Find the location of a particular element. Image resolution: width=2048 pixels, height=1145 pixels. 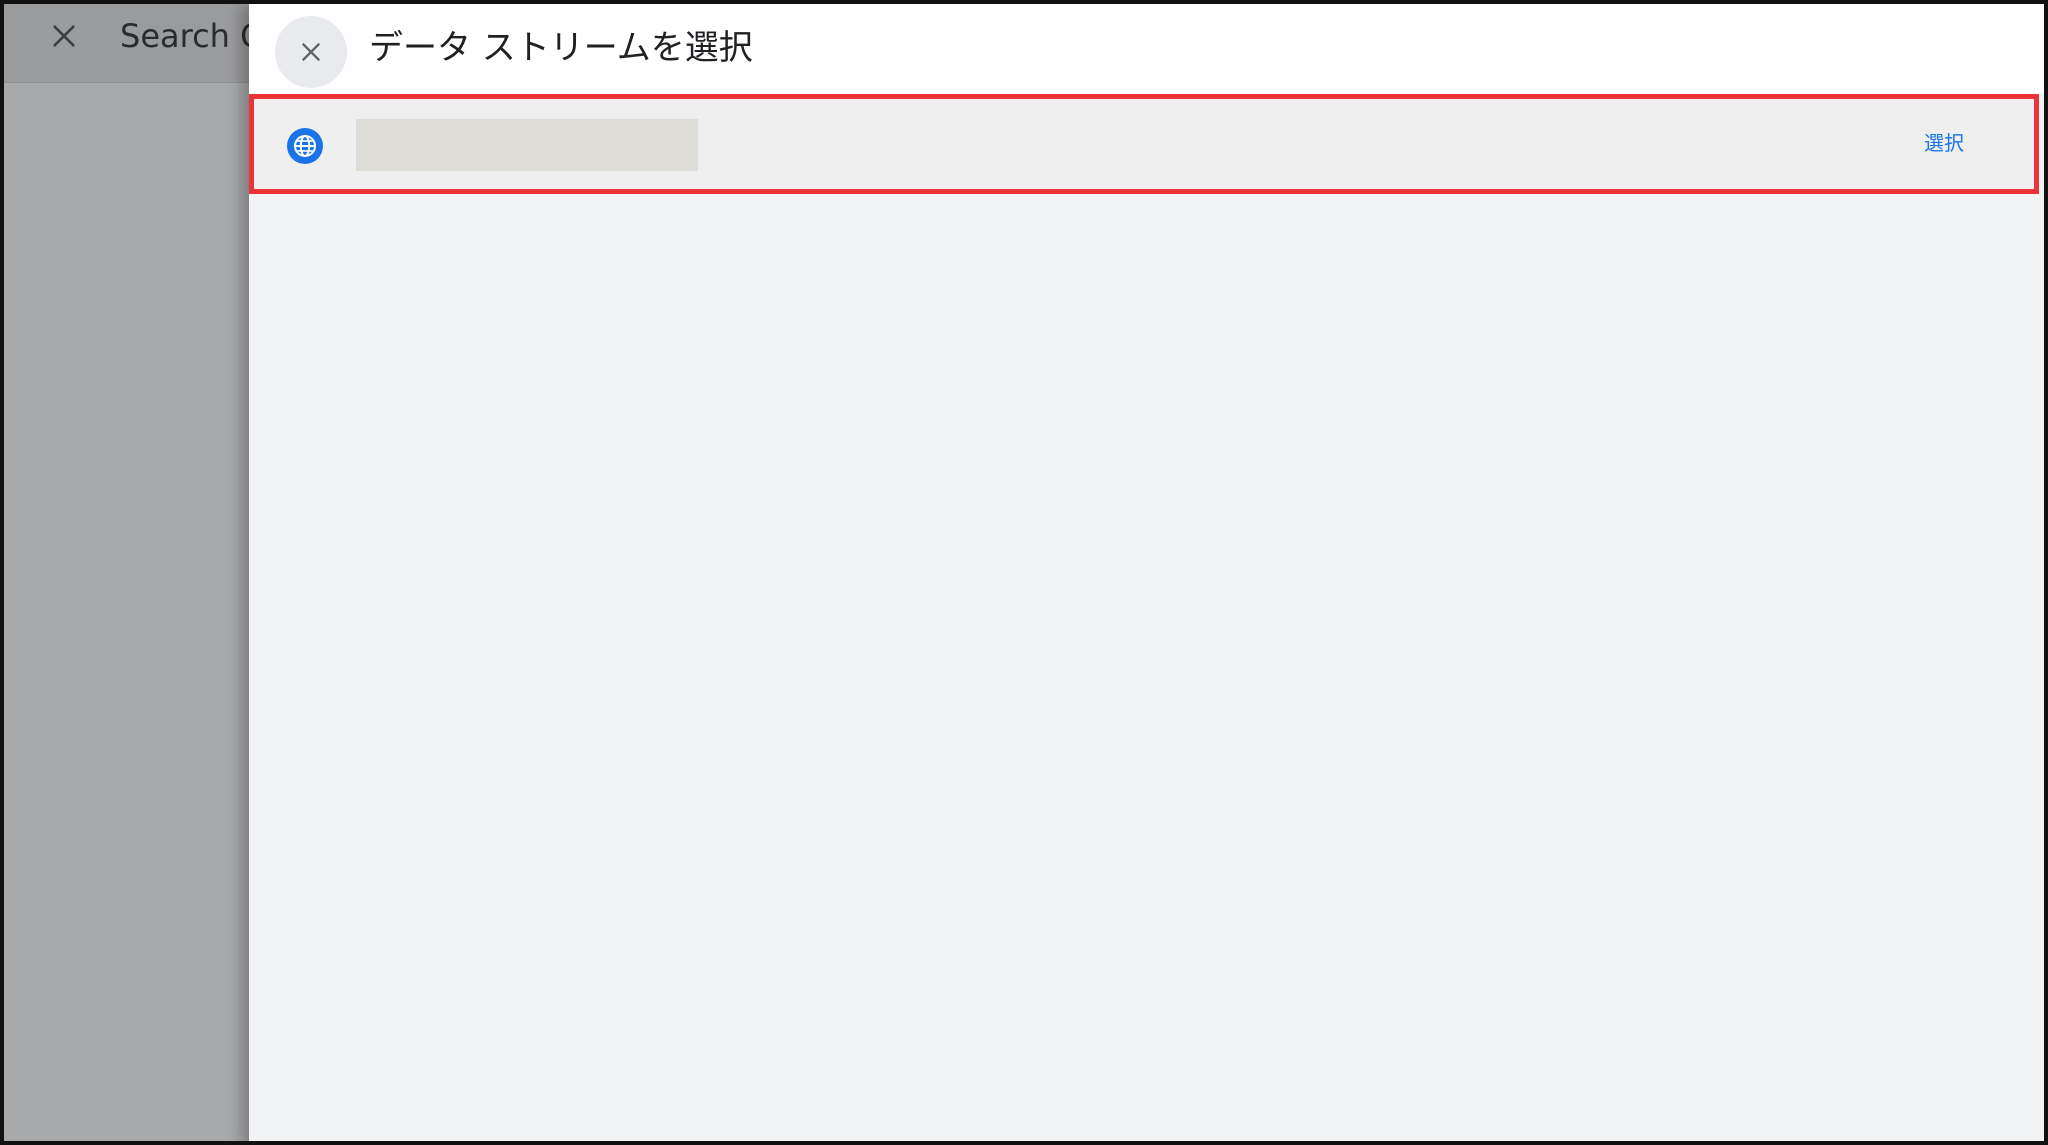

background-page-title: Search C is located at coordinates (191, 36).